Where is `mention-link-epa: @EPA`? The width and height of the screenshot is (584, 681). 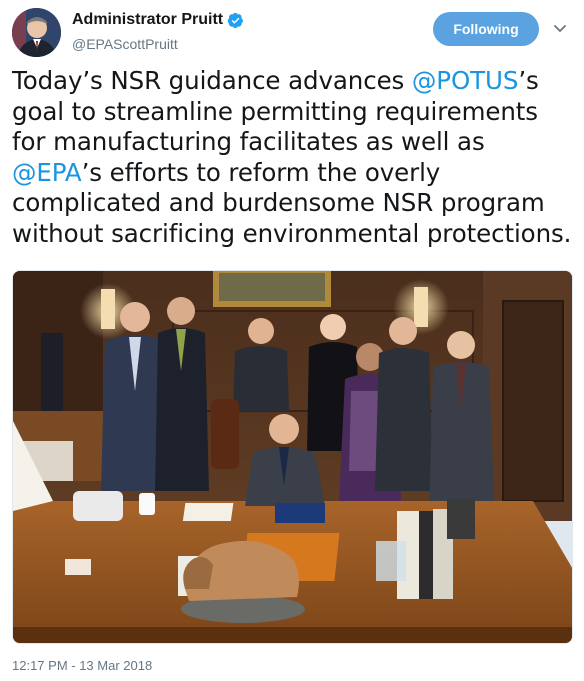
mention-link-epa: @EPA is located at coordinates (47, 172).